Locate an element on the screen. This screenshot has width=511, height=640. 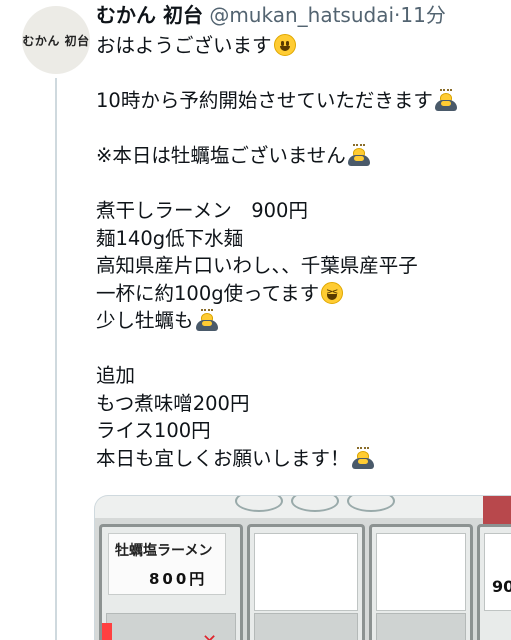
text-segment: 少し牡蠣も is located at coordinates (145, 320).